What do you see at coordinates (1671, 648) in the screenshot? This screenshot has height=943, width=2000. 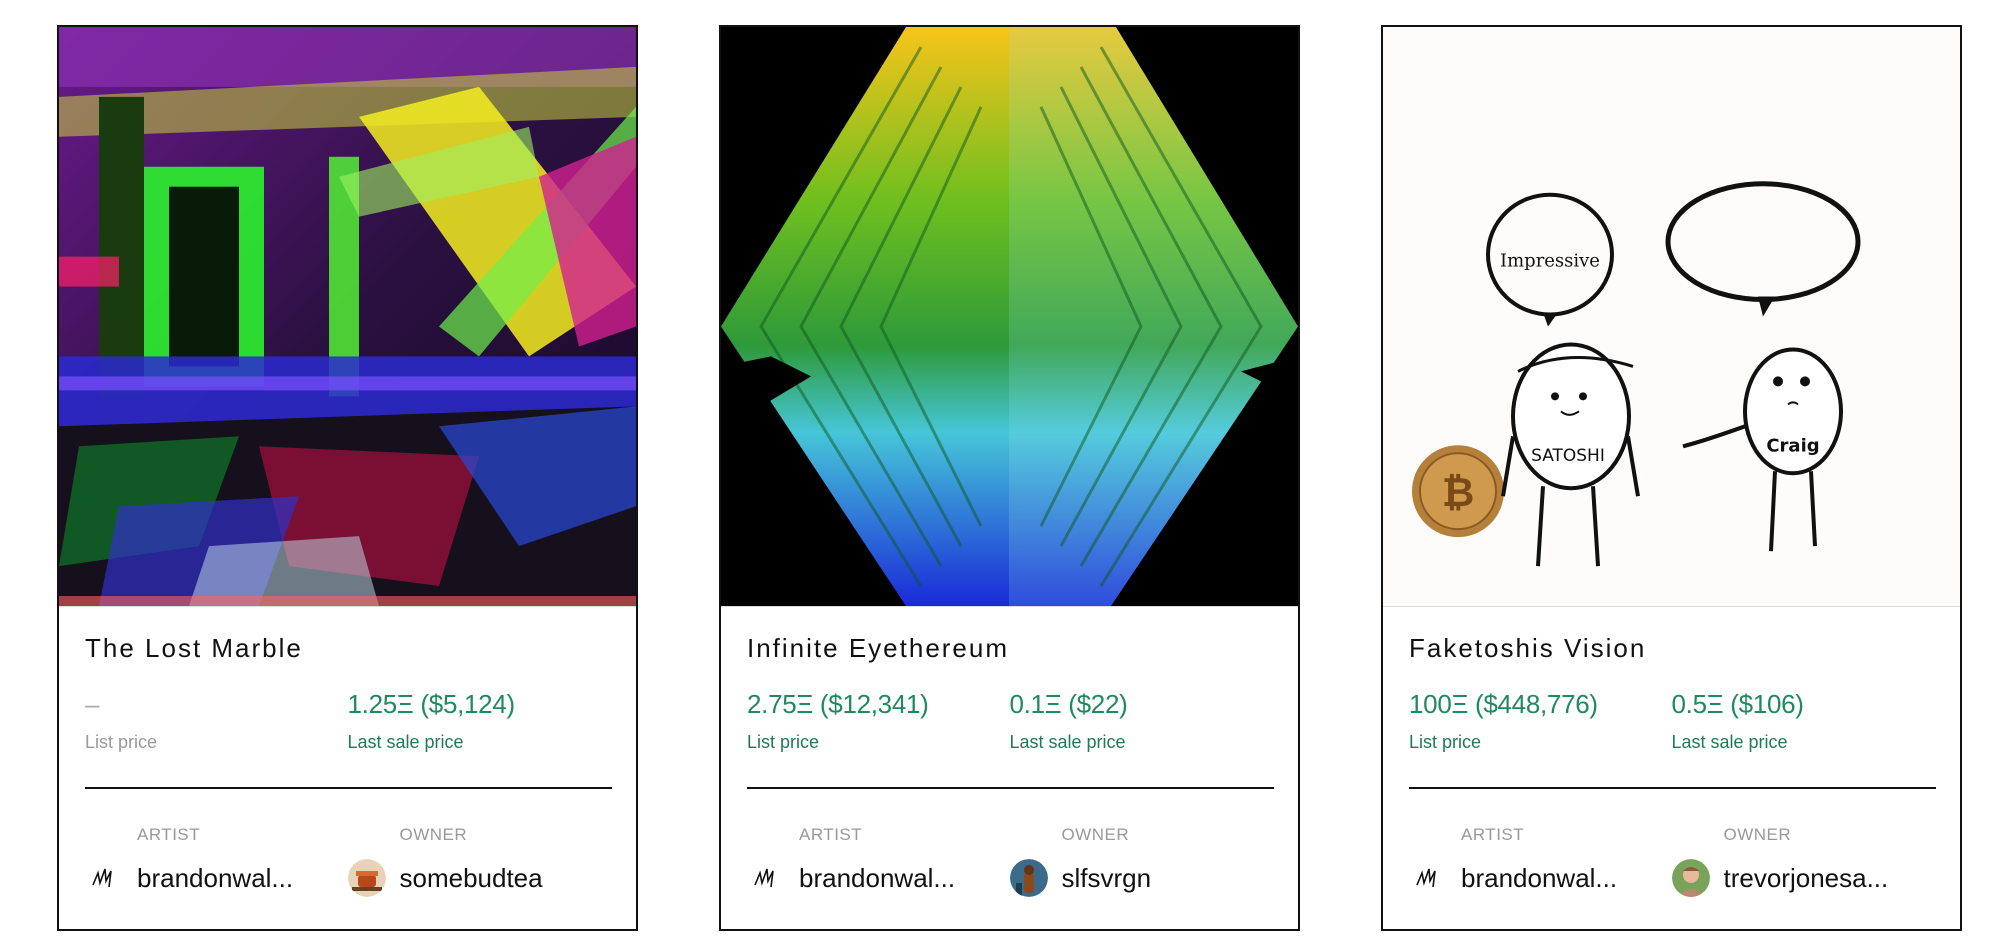 I see `artwork-title: Faketoshis Vision` at bounding box center [1671, 648].